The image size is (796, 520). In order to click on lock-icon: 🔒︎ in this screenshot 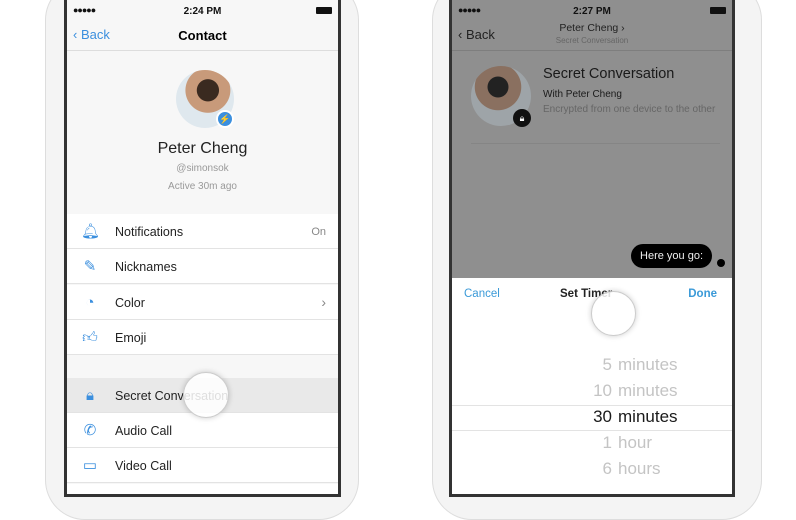, I will do `click(90, 395)`.